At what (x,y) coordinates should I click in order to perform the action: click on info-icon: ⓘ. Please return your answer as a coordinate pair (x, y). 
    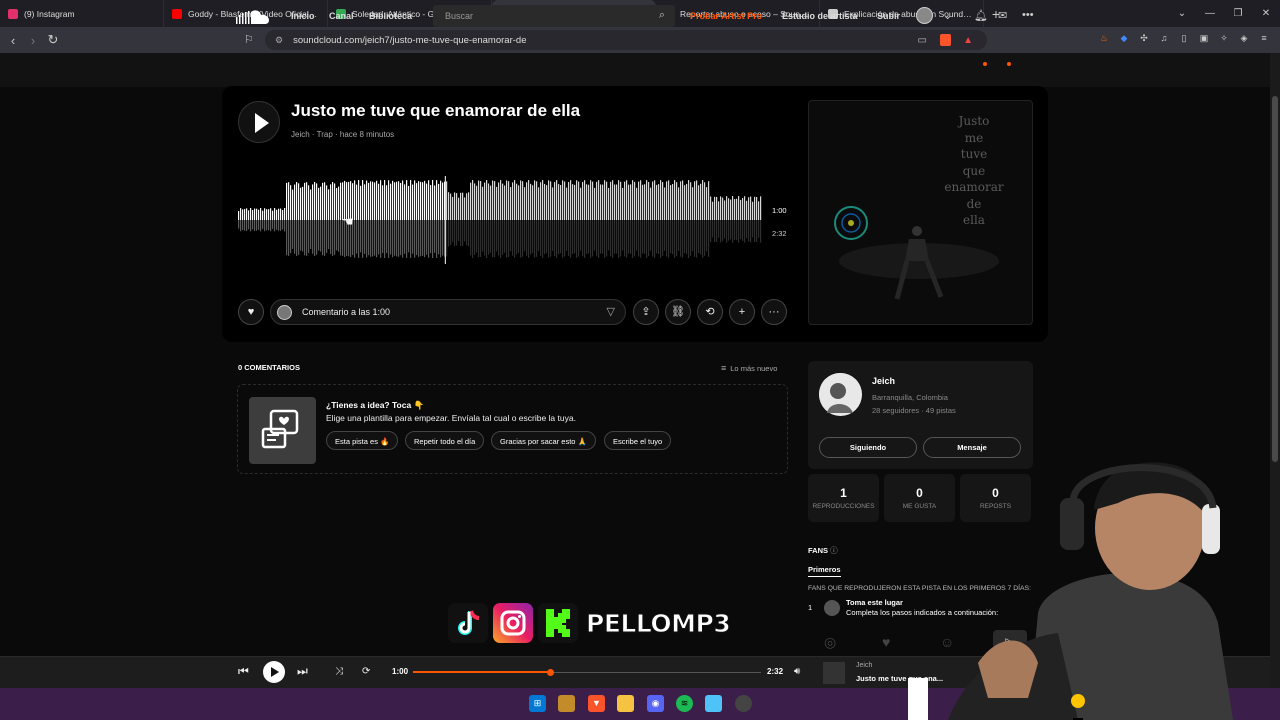
    Looking at the image, I should click on (834, 550).